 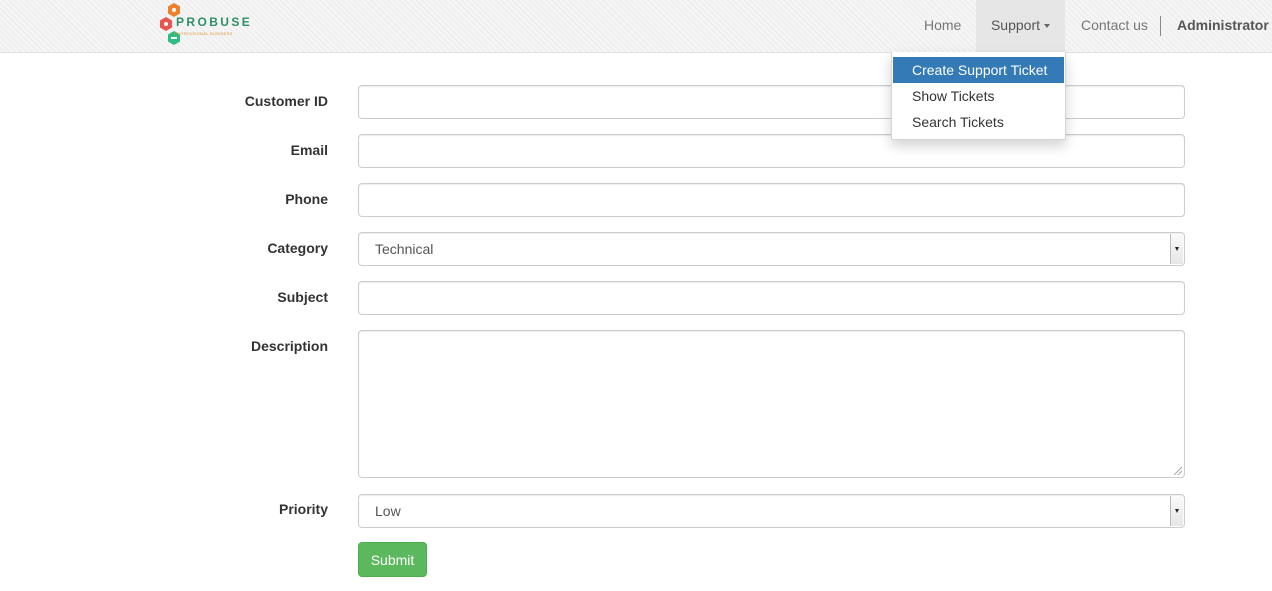 What do you see at coordinates (309, 150) in the screenshot?
I see `email-label: Email` at bounding box center [309, 150].